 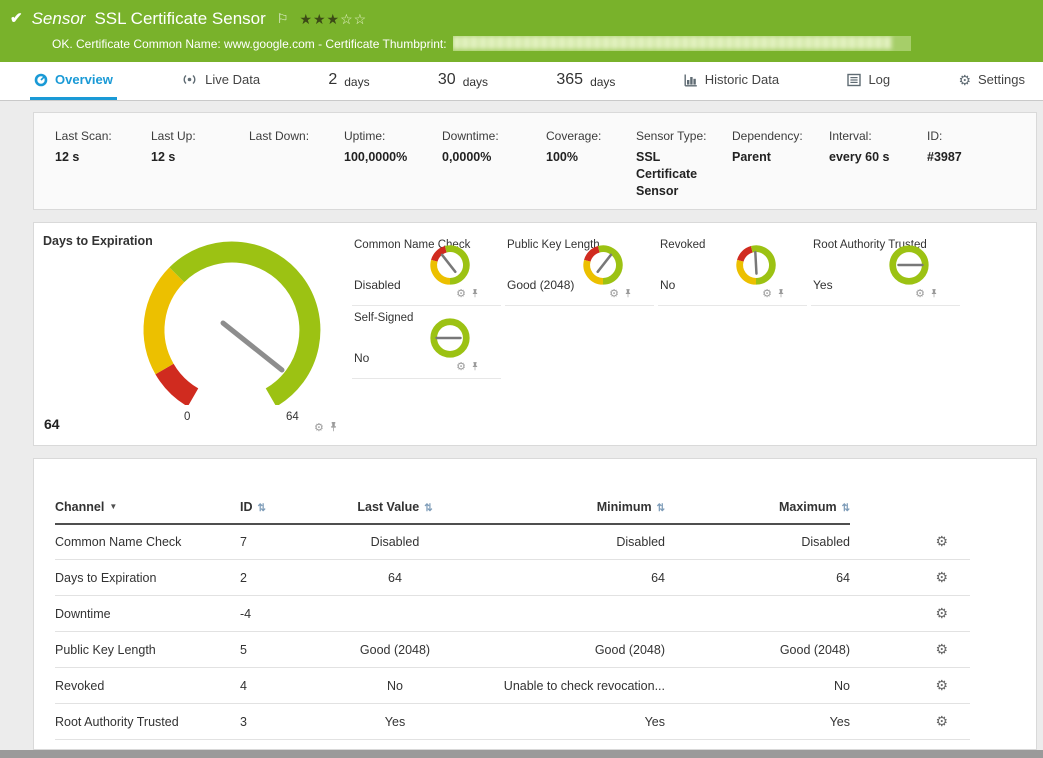 I want to click on tab-label: Log, so click(x=879, y=79).